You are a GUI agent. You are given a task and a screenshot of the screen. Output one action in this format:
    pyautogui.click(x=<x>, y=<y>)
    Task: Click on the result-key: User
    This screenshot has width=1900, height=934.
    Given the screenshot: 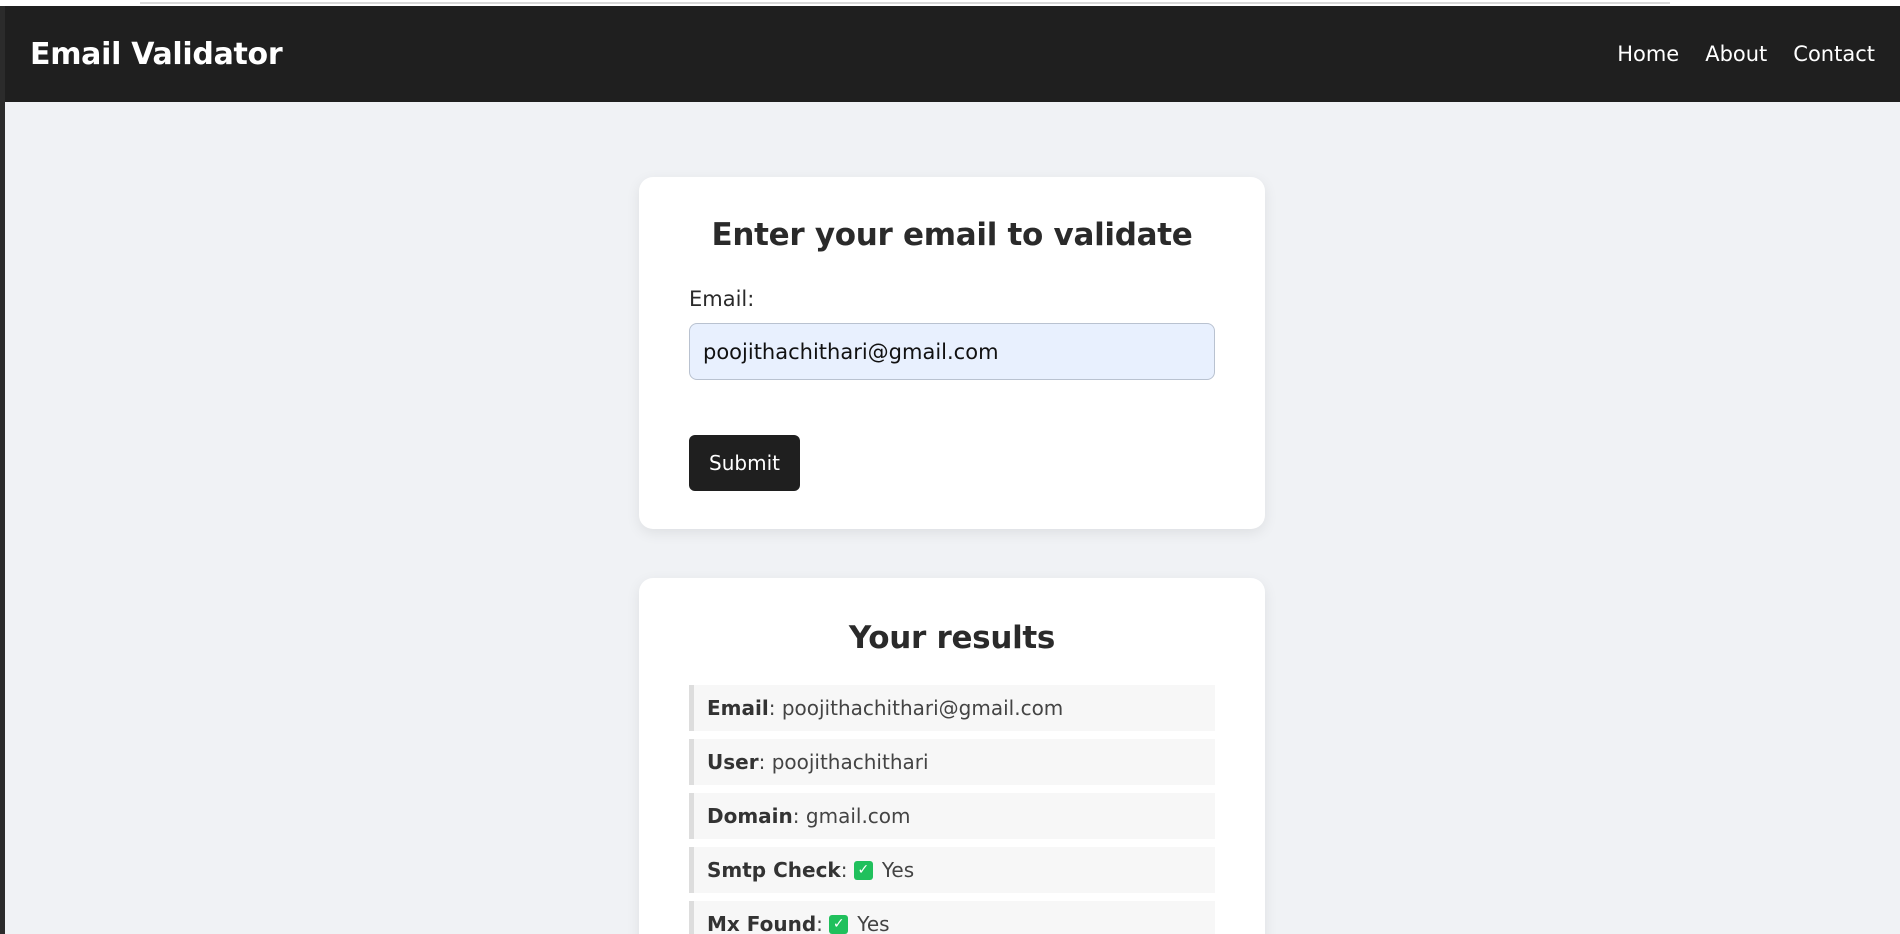 What is the action you would take?
    pyautogui.click(x=733, y=762)
    